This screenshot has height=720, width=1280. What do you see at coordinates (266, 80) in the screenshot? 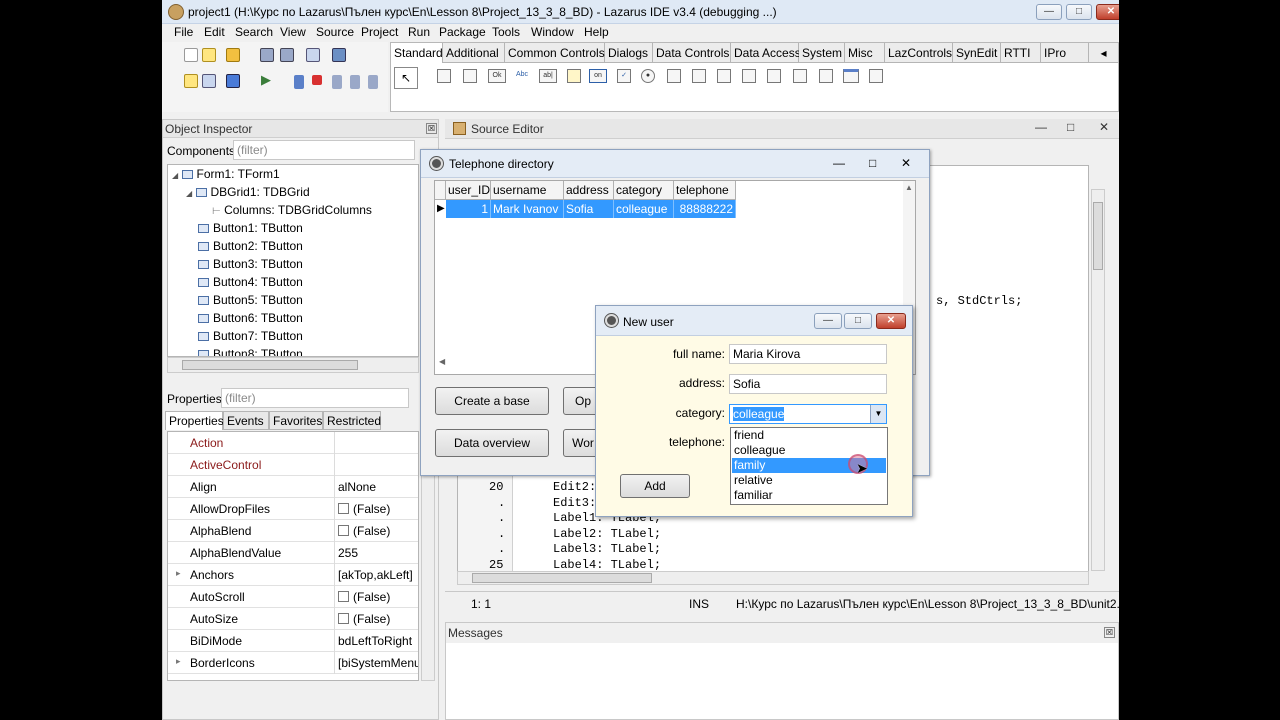
I see `run-icon: ▶` at bounding box center [266, 80].